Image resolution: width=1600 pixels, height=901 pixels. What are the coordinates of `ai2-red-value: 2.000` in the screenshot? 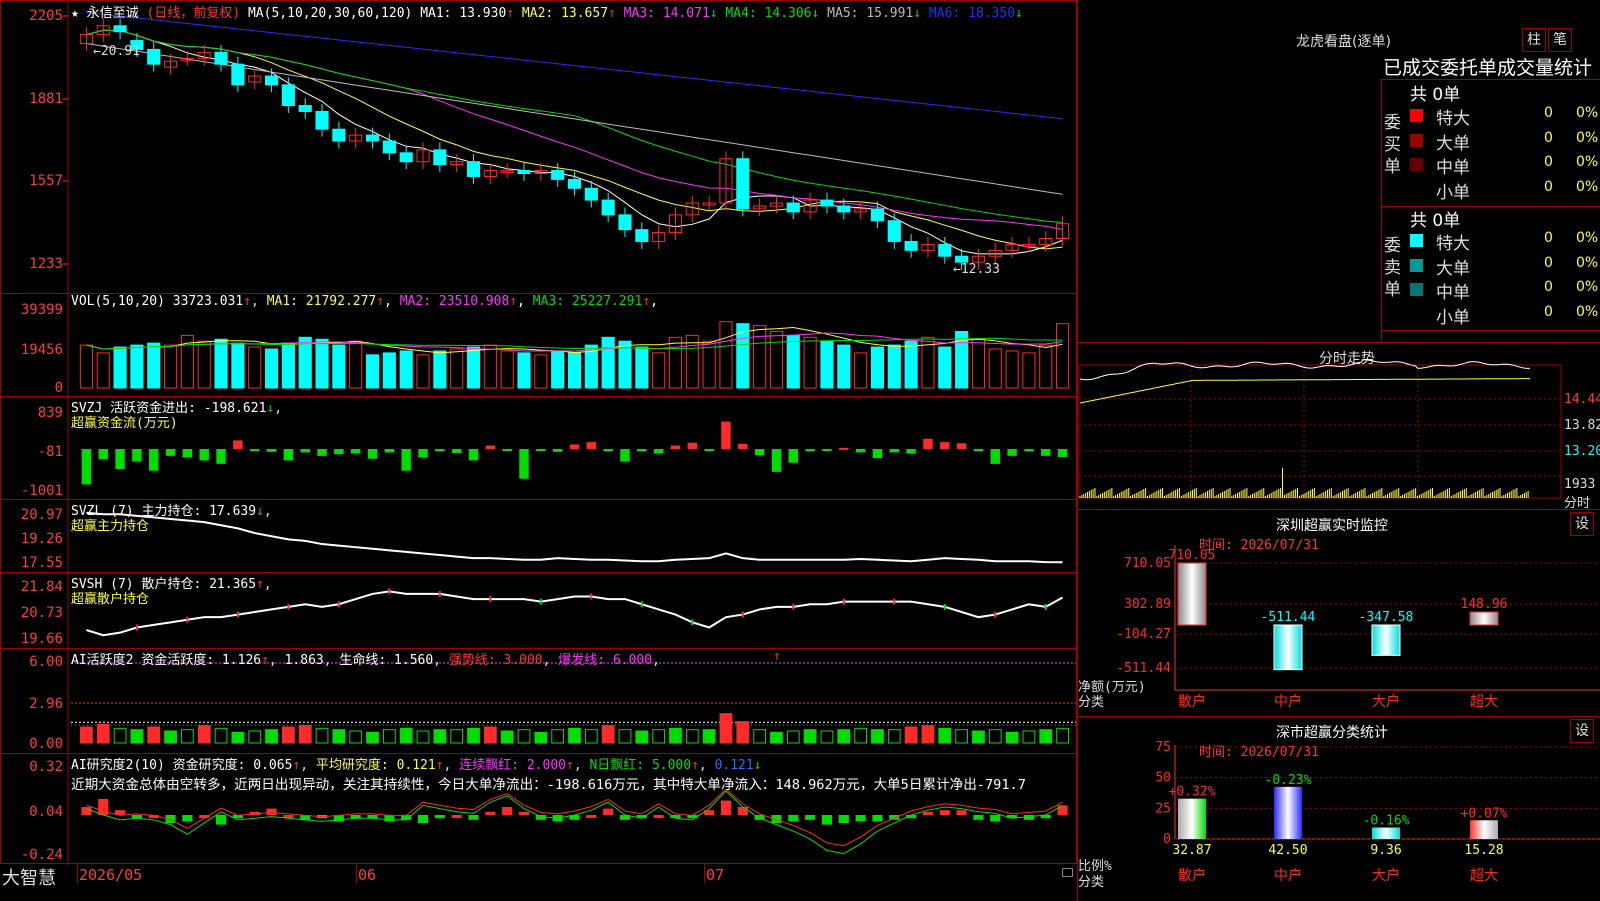 It's located at (546, 765).